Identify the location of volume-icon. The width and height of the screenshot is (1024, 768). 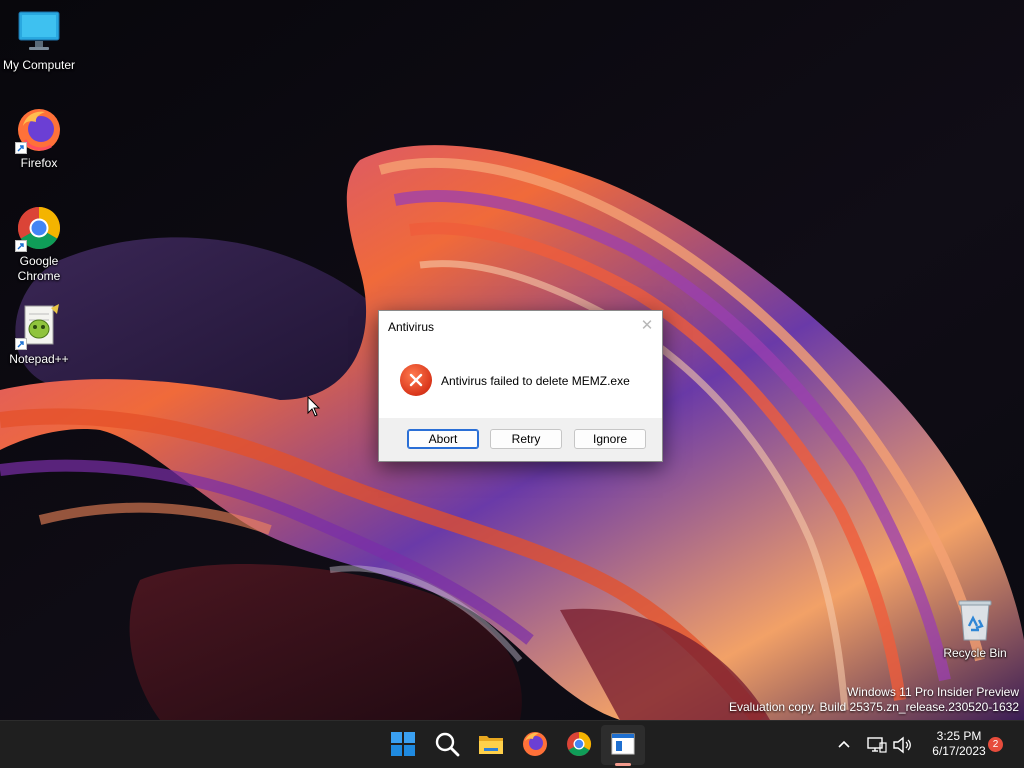
(902, 745).